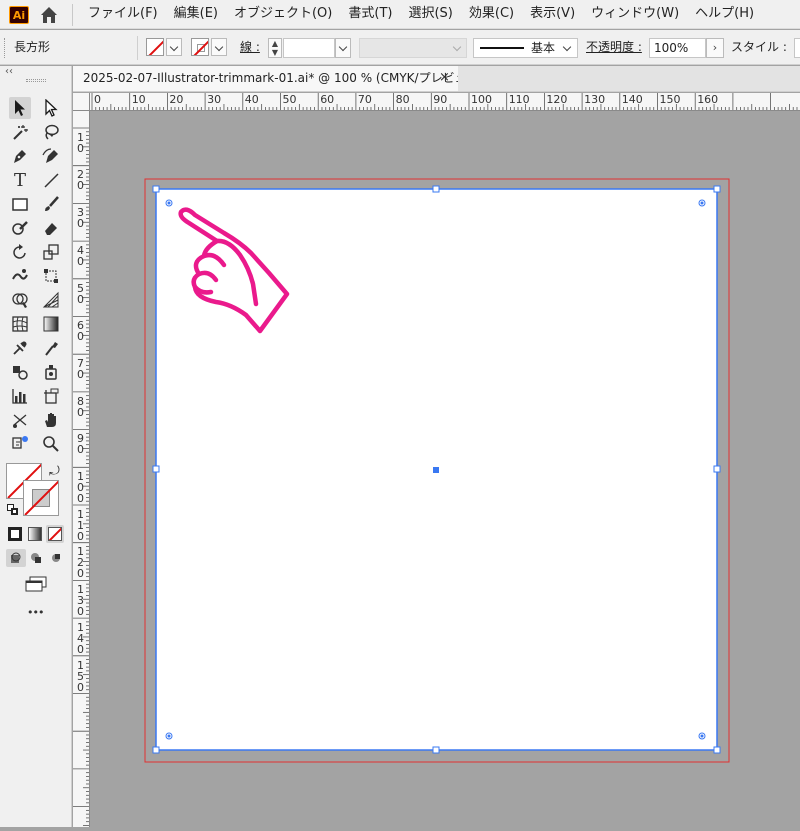 The height and width of the screenshot is (831, 800). What do you see at coordinates (219, 47) in the screenshot?
I see `stroke-dropdown` at bounding box center [219, 47].